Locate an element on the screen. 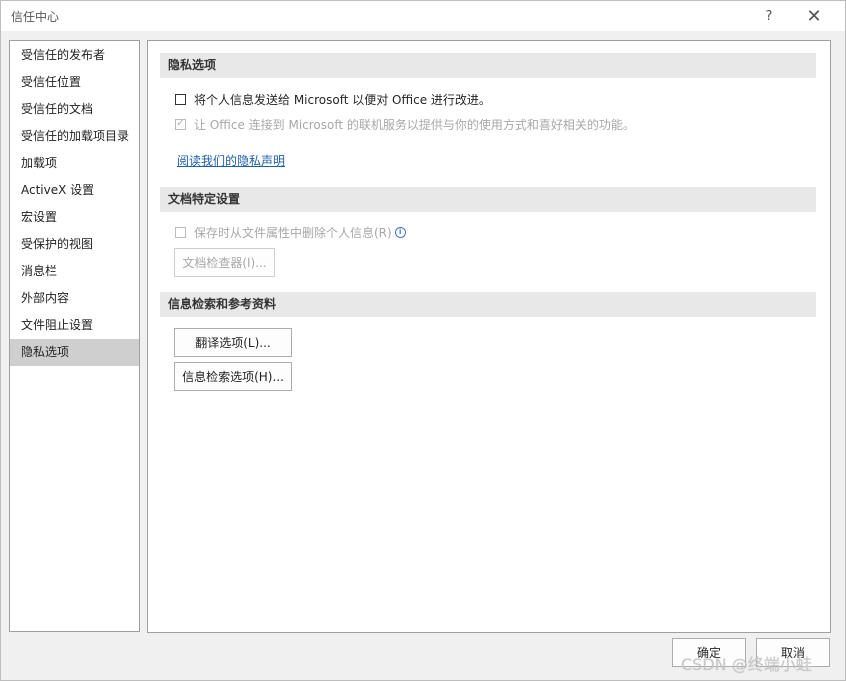 This screenshot has width=846, height=681. close-button: ✕ is located at coordinates (814, 16).